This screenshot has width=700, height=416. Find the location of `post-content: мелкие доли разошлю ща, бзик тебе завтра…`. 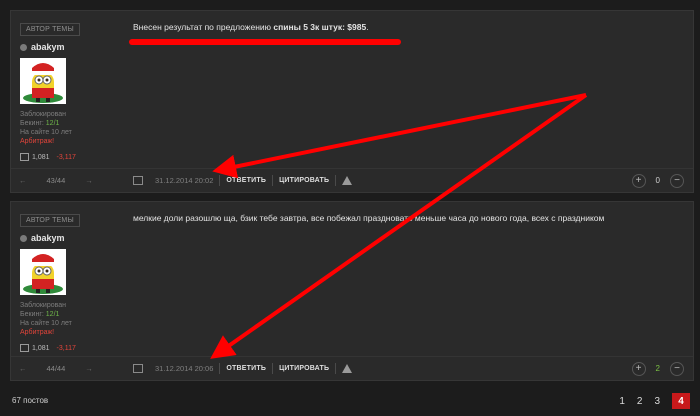

post-content: мелкие доли разошлю ща, бзик тебе завтра… is located at coordinates (369, 218).